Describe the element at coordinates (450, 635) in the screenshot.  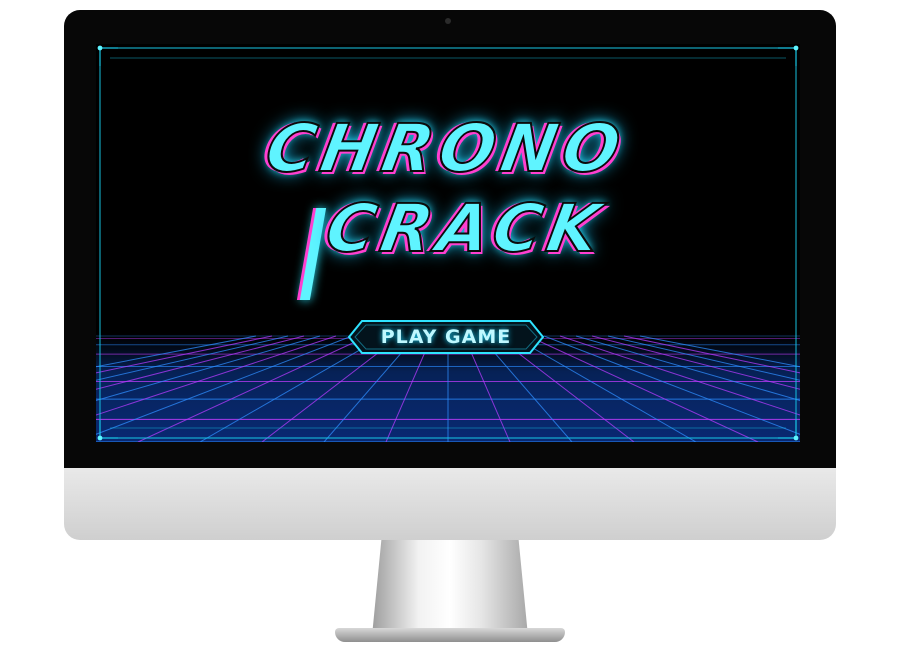
I see `monitor-stand-foot` at that location.